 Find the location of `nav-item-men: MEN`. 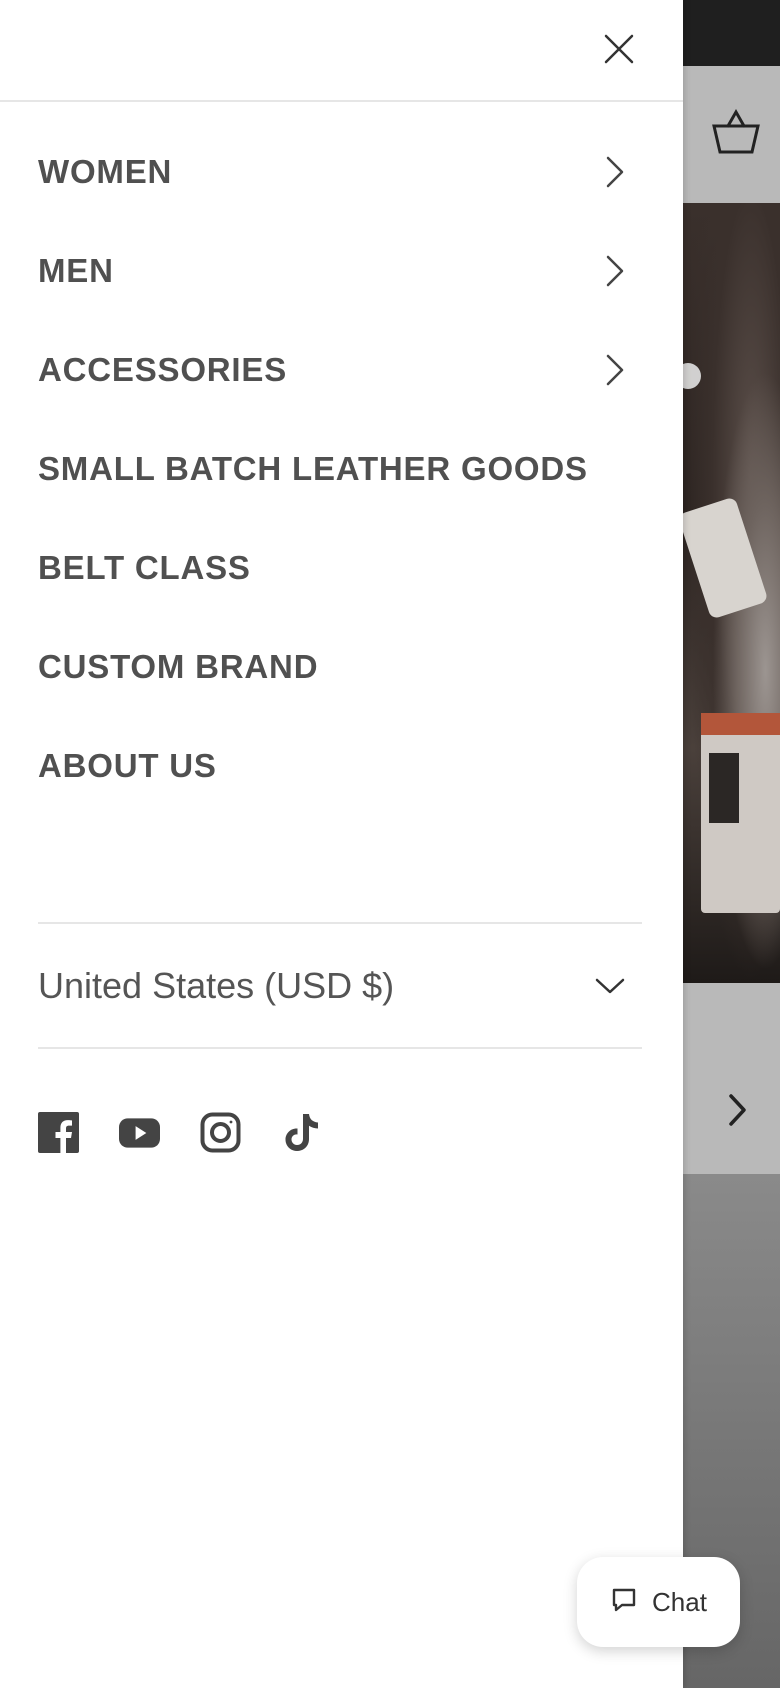

nav-item-men: MEN is located at coordinates (340, 270).